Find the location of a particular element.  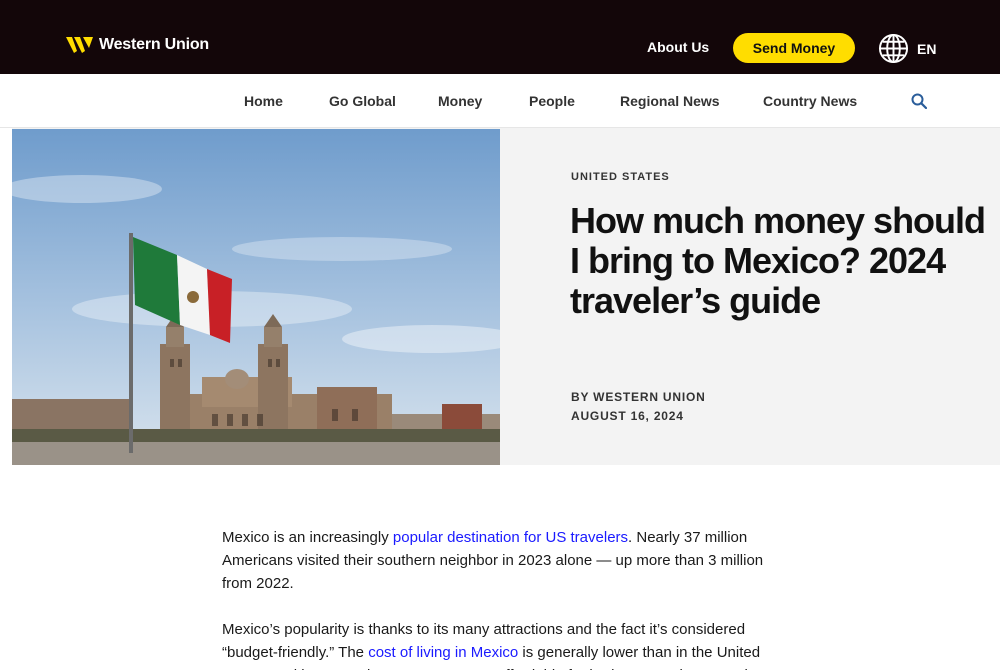

western-union-logo: Western Union is located at coordinates (137, 45).